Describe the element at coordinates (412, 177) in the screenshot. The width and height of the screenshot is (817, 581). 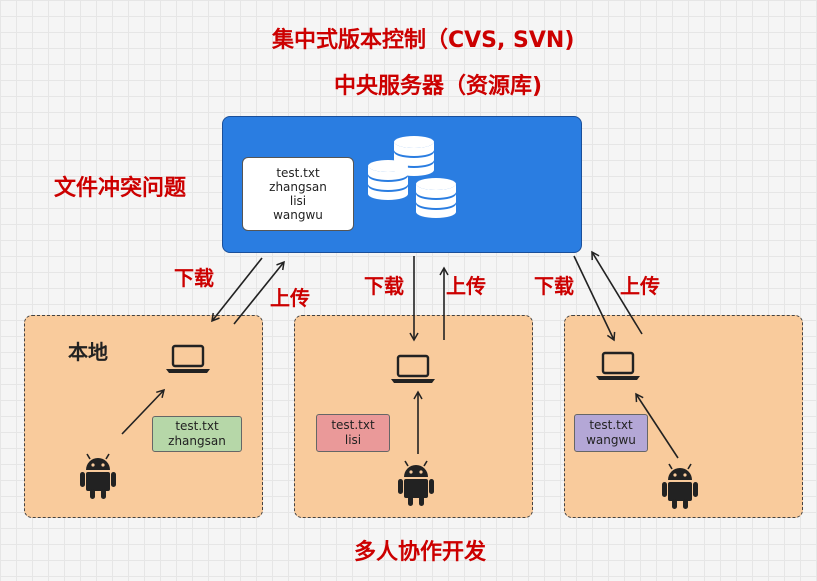
I see `database-icon` at that location.